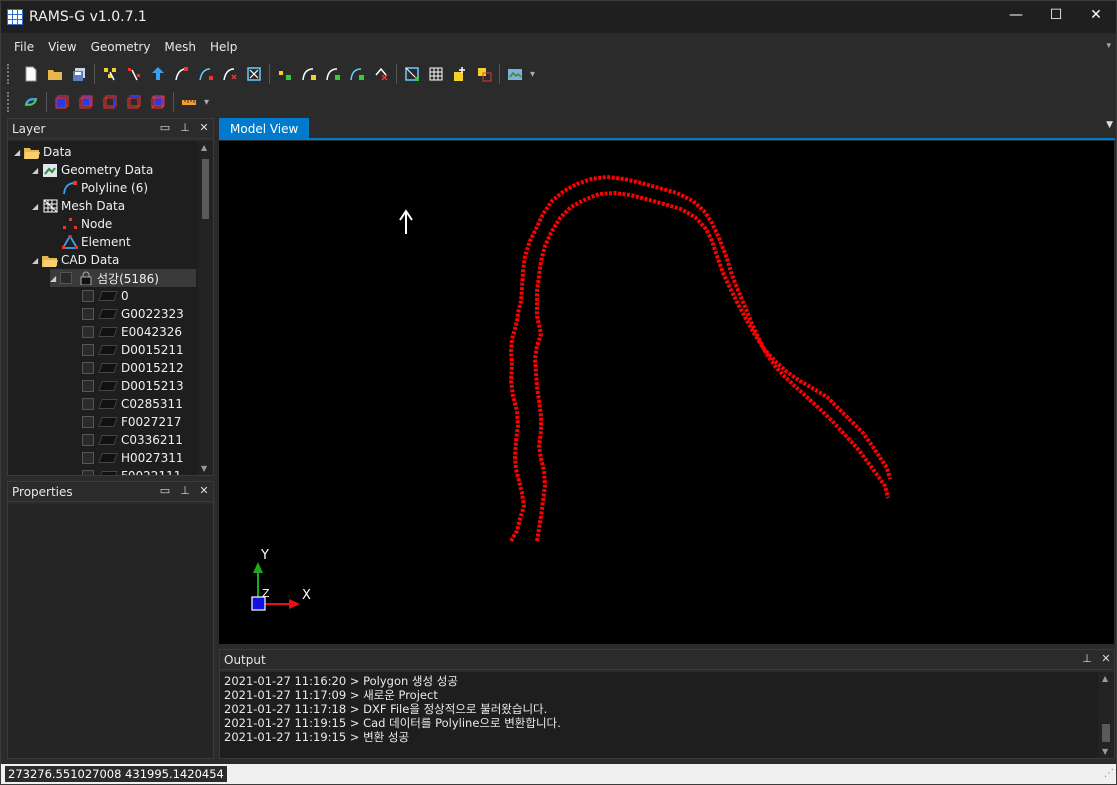 Image resolution: width=1117 pixels, height=785 pixels. What do you see at coordinates (381, 74) in the screenshot?
I see `delete-point-icon` at bounding box center [381, 74].